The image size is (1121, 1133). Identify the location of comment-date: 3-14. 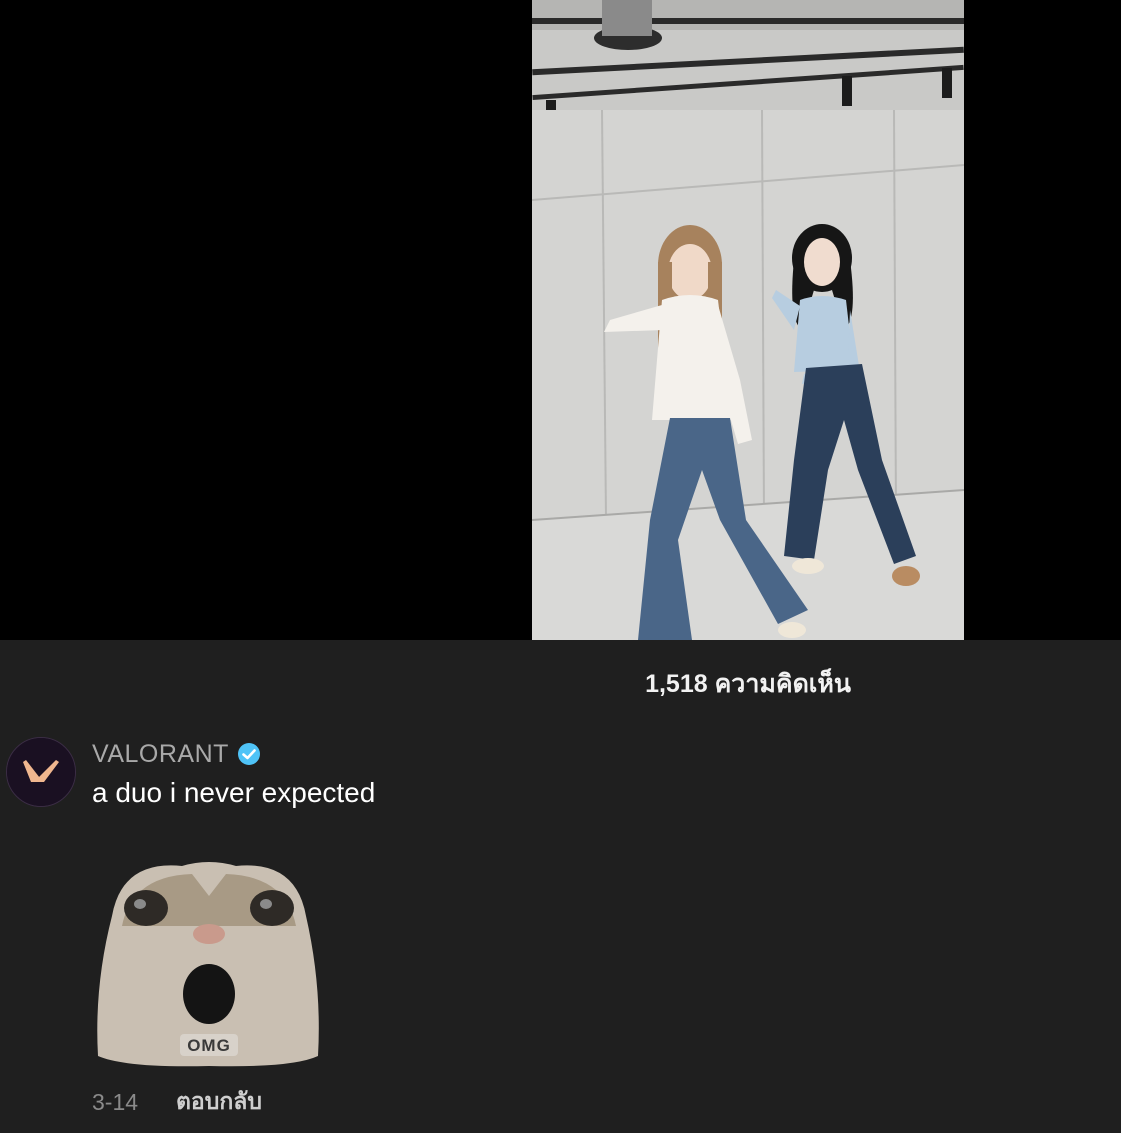
(115, 1101).